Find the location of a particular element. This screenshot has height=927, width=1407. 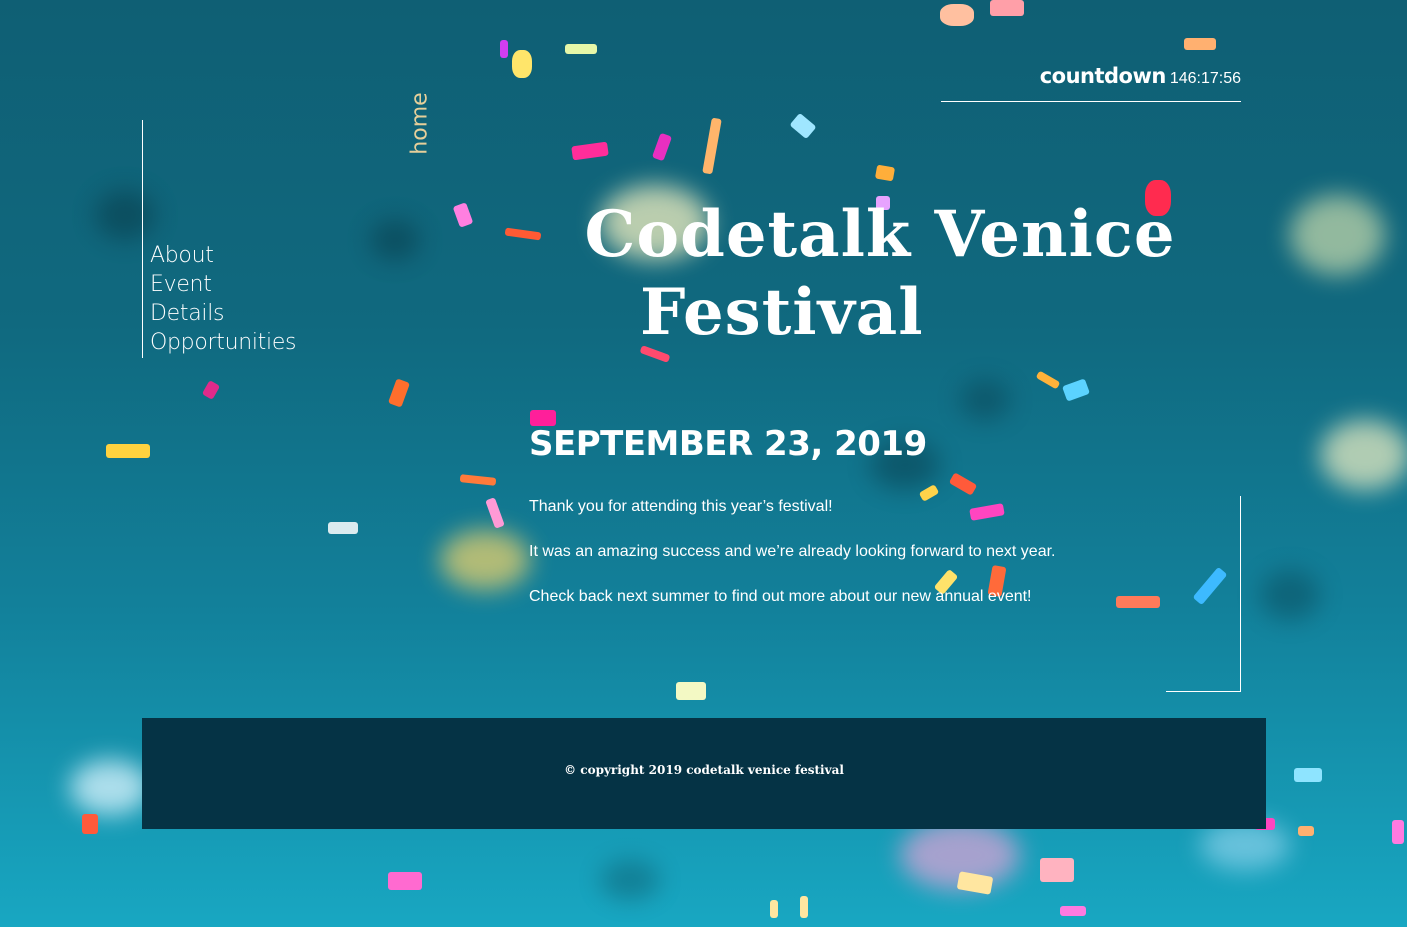

countdown-timer: 146:17:56 is located at coordinates (1205, 78).